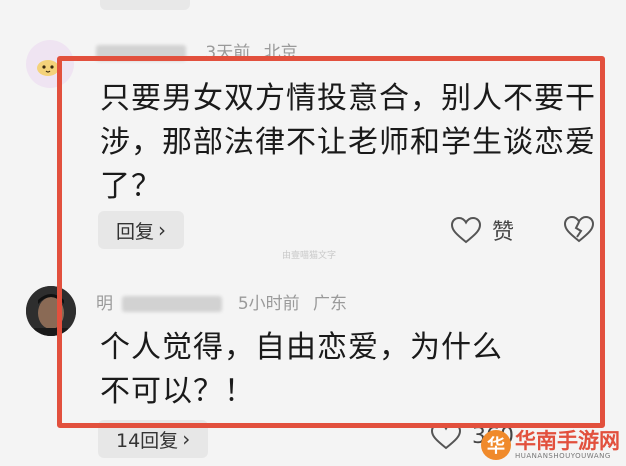 The height and width of the screenshot is (466, 626). What do you see at coordinates (563, 456) in the screenshot?
I see `logo-subtext: HUANANSHOUYOUWANG` at bounding box center [563, 456].